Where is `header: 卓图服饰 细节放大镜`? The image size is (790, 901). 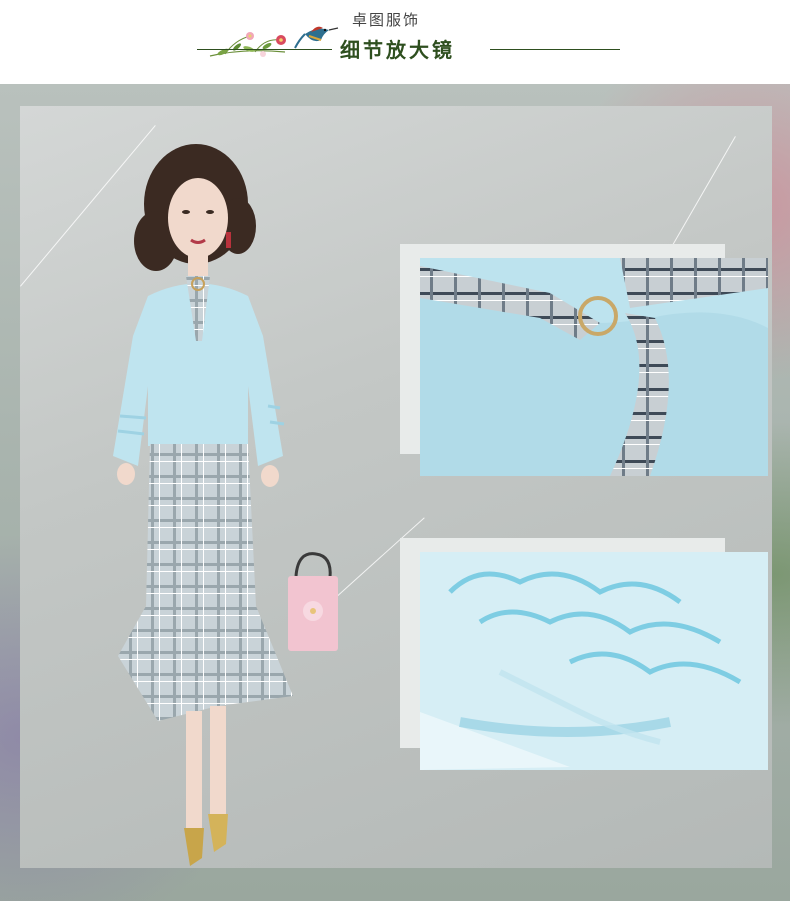
header: 卓图服饰 细节放大镜 is located at coordinates (395, 42).